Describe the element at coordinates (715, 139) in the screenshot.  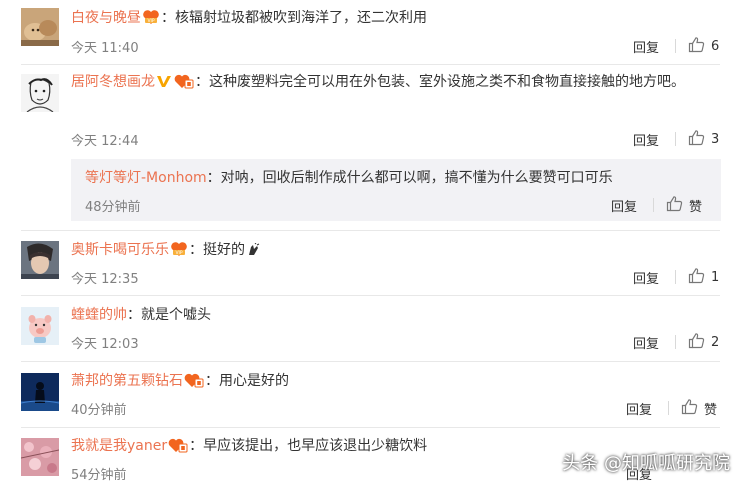
I see `like-count: 3` at that location.